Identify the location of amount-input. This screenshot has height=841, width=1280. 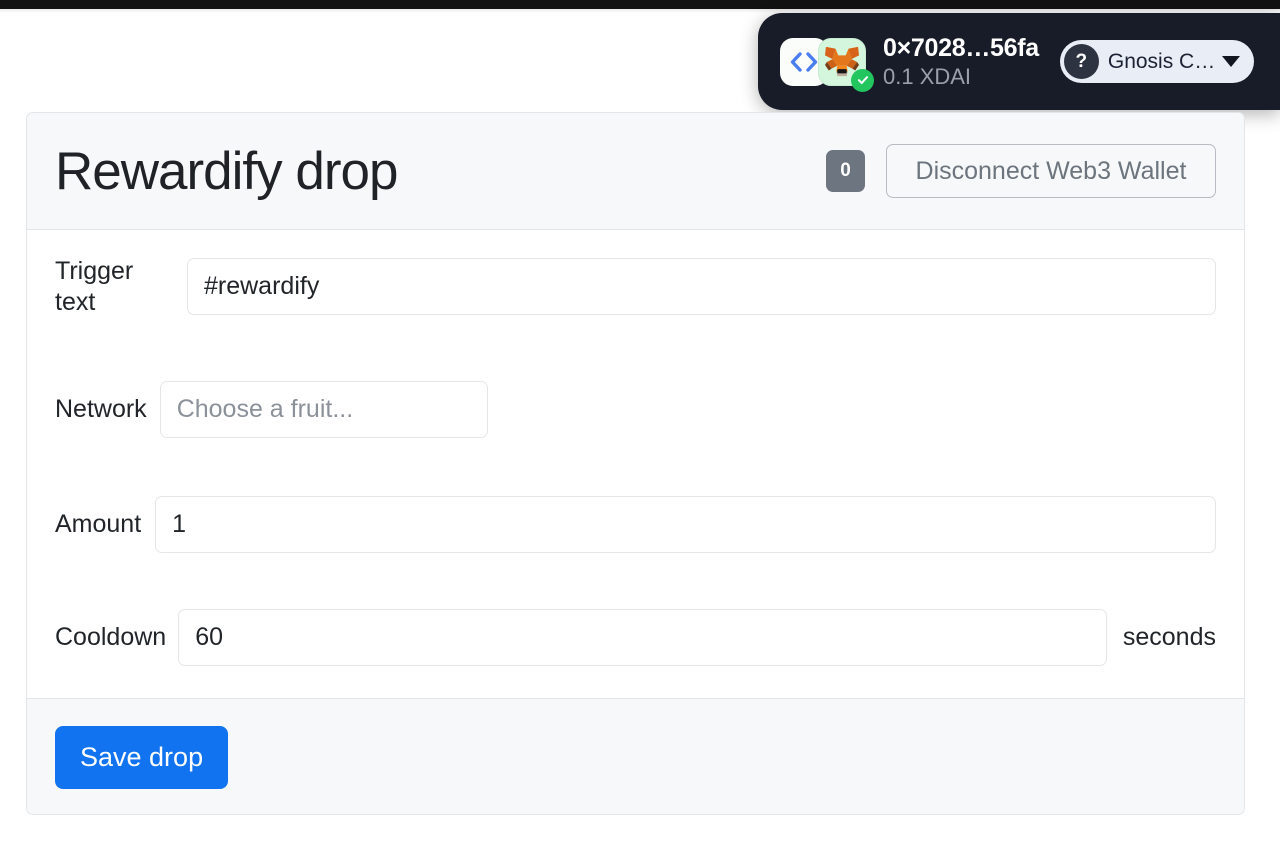
(685, 524).